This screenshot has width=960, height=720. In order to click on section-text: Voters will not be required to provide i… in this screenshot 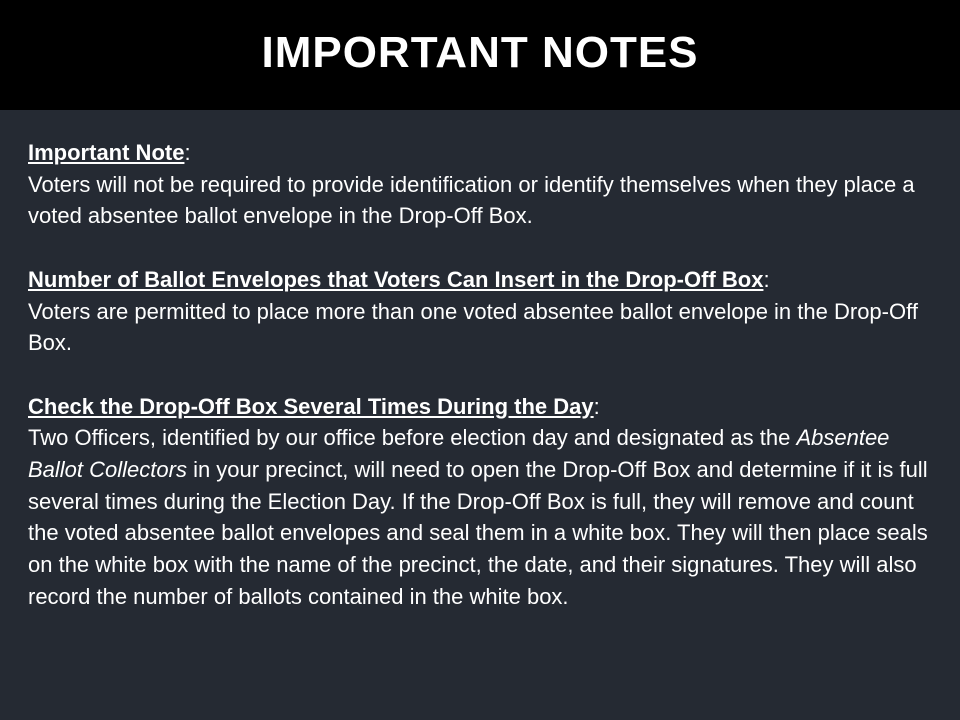, I will do `click(471, 200)`.